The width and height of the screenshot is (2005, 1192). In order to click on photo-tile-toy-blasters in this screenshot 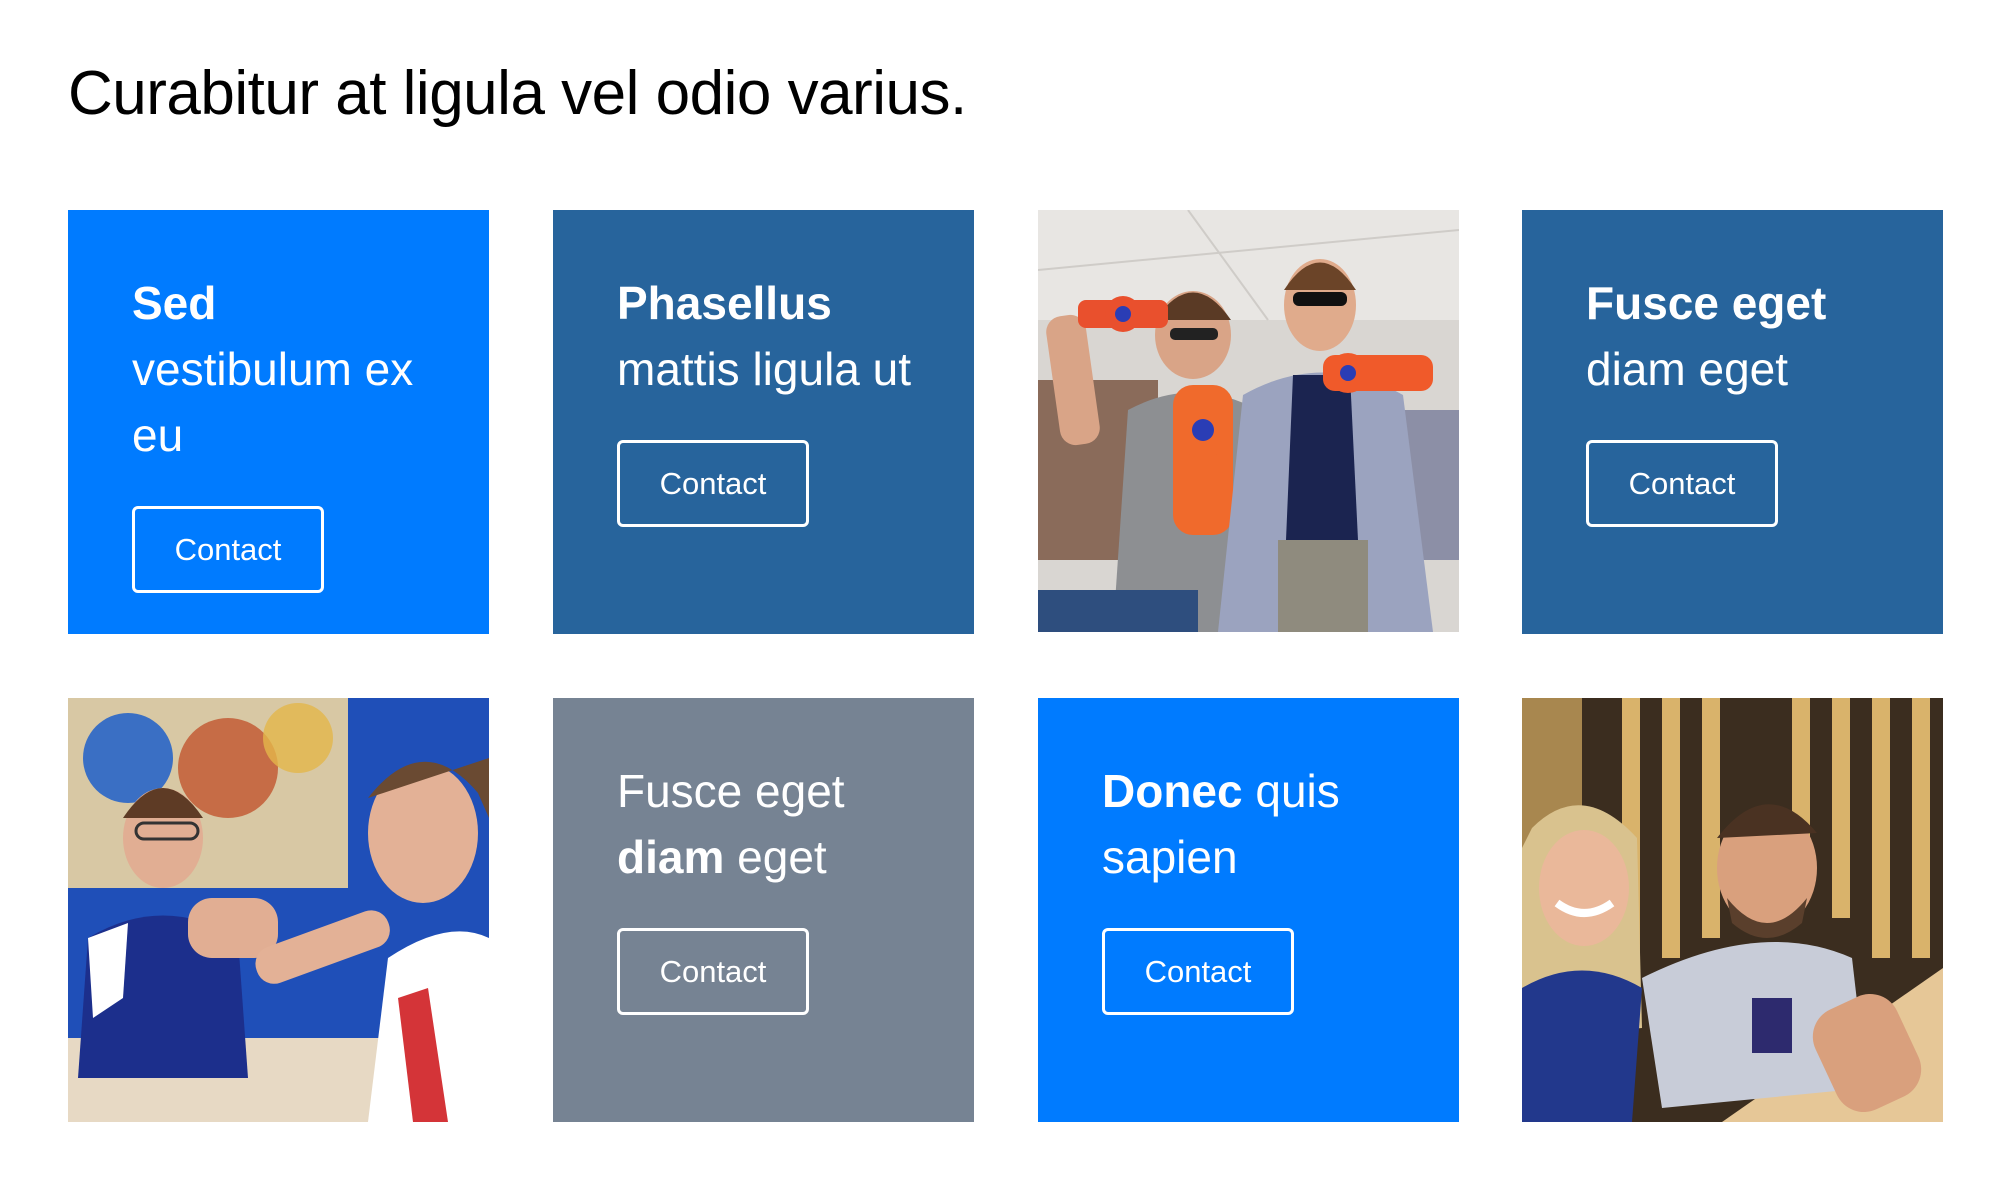, I will do `click(1248, 421)`.